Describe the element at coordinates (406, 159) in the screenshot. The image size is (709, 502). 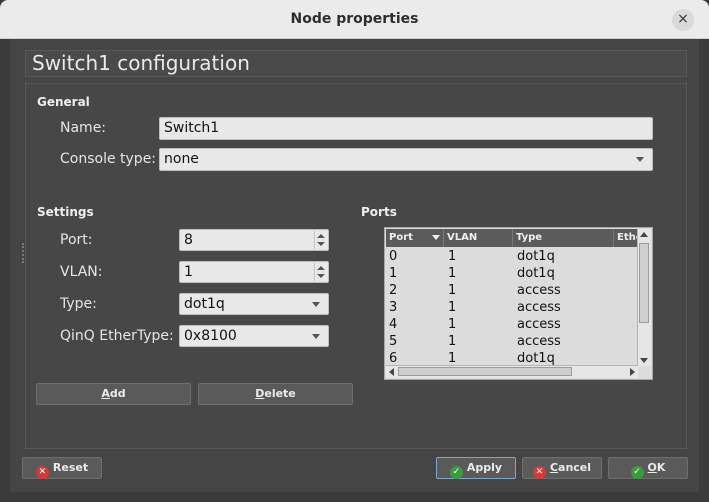
I see `console-type-select: none` at that location.